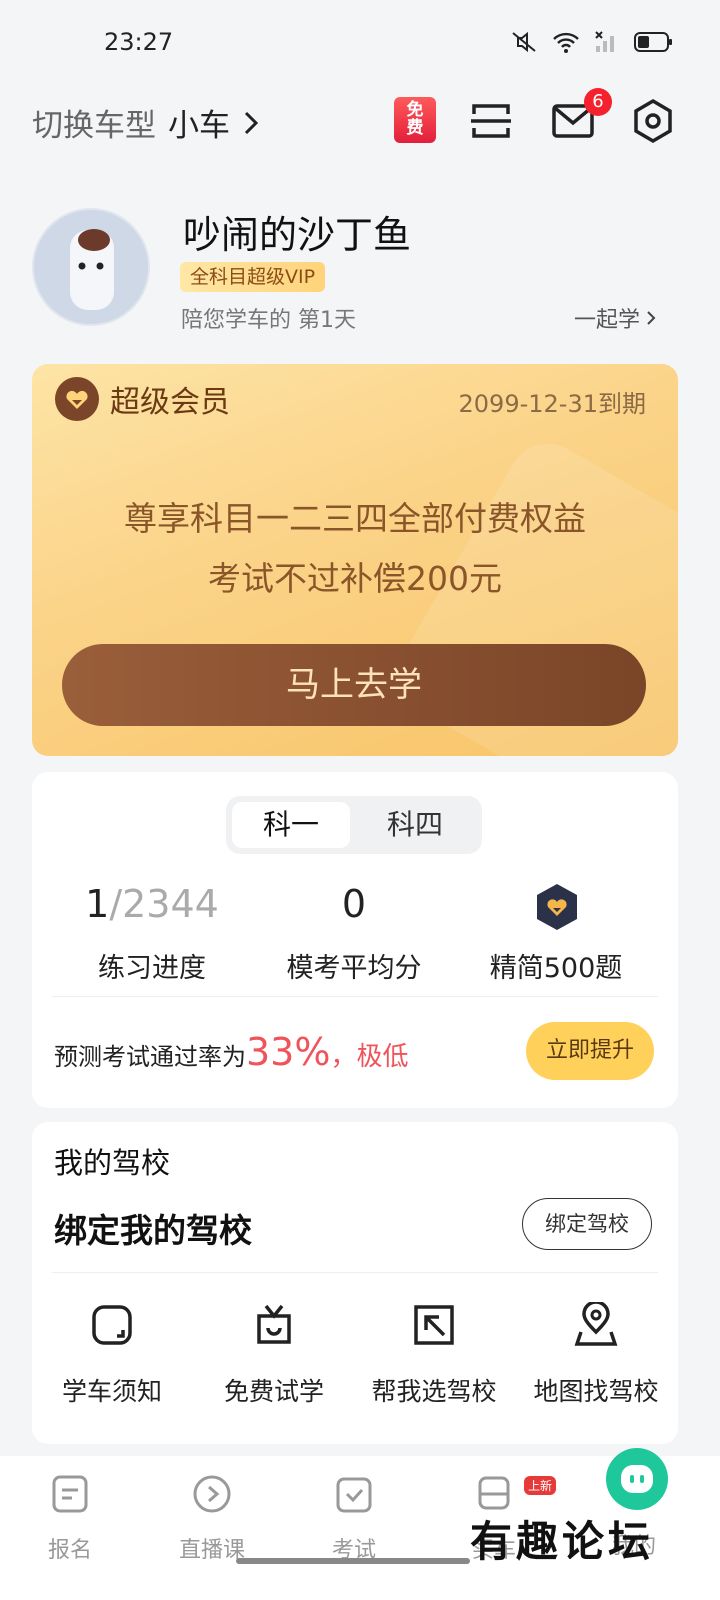 The width and height of the screenshot is (720, 1600). Describe the element at coordinates (556, 965) in the screenshot. I see `essence-500-label: 精简500题` at that location.